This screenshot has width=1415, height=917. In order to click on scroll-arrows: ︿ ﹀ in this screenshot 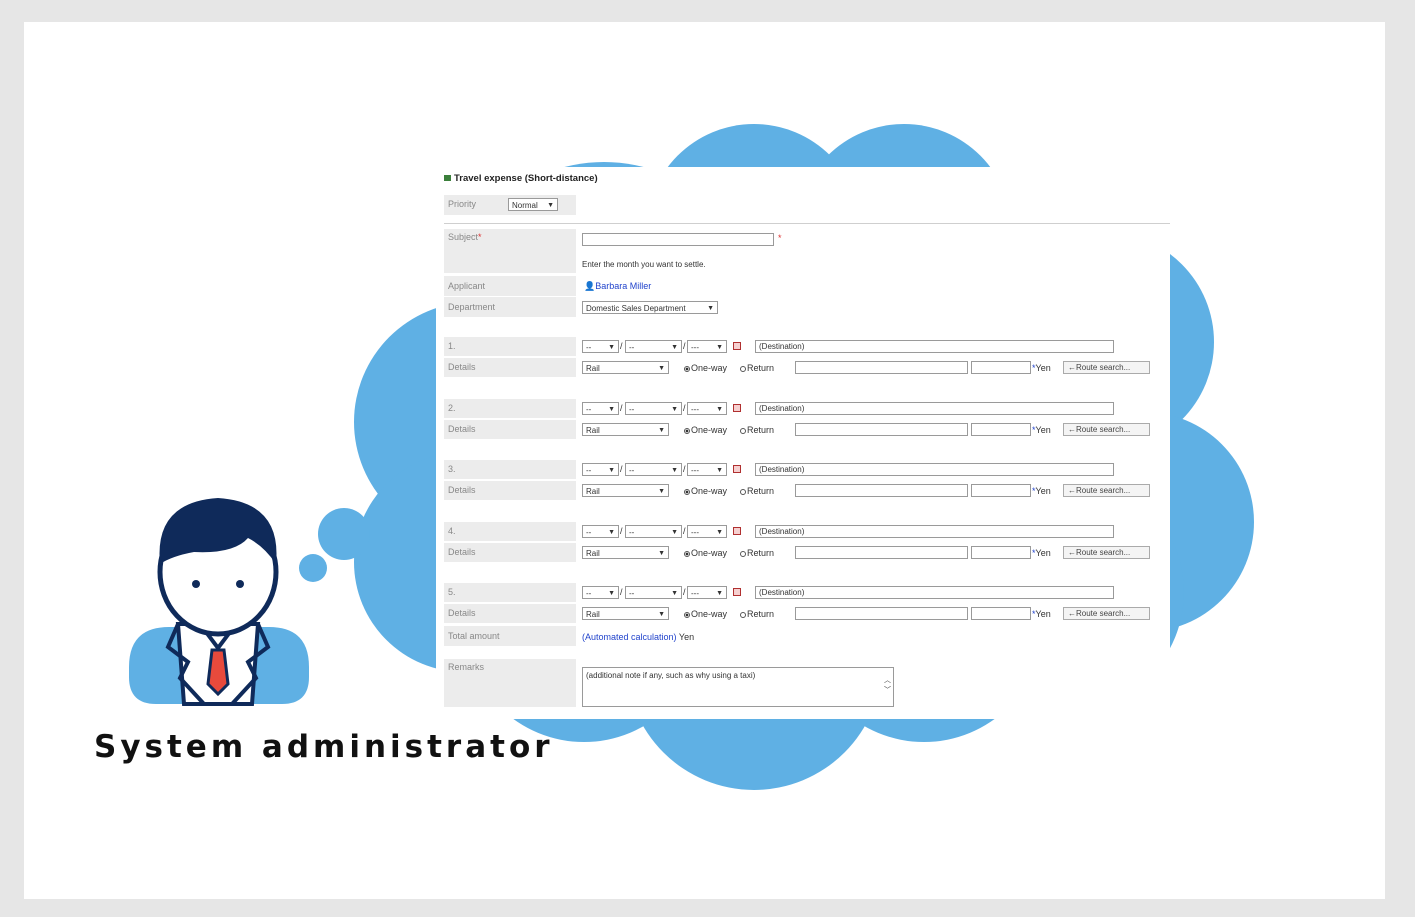, I will do `click(887, 686)`.